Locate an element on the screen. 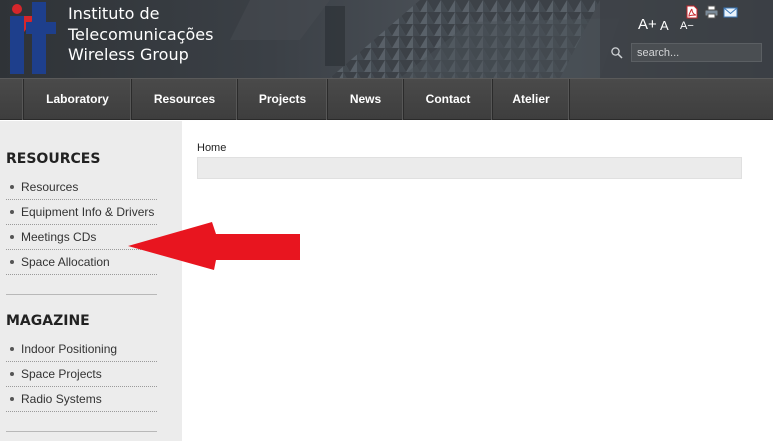  sidebar-item-radio-systems: Radio Systems is located at coordinates (81, 399).